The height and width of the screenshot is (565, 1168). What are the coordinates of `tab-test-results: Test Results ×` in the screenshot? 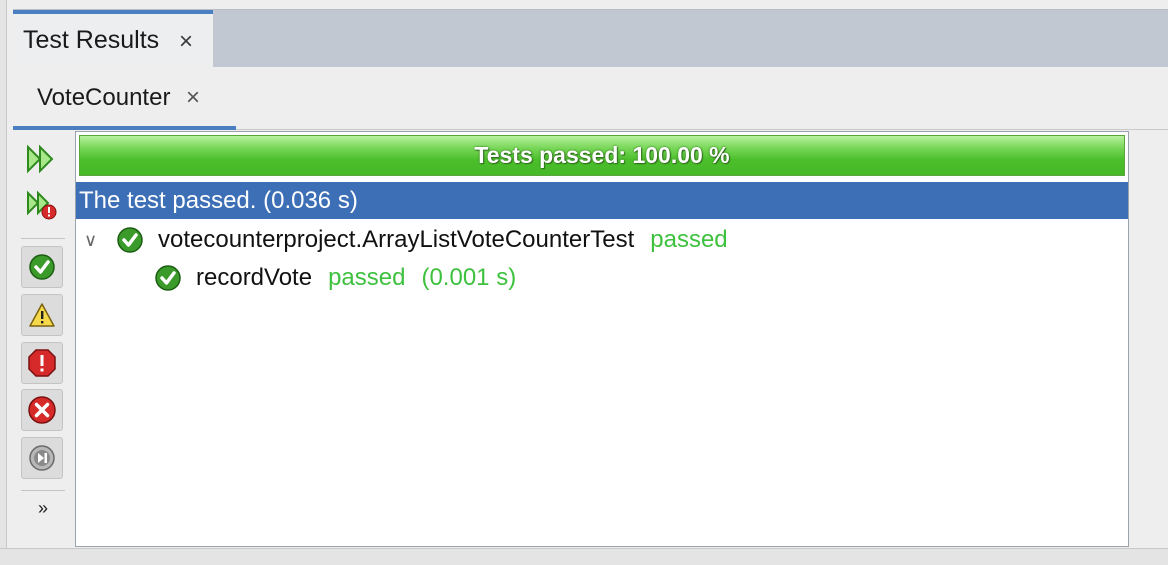 It's located at (113, 39).